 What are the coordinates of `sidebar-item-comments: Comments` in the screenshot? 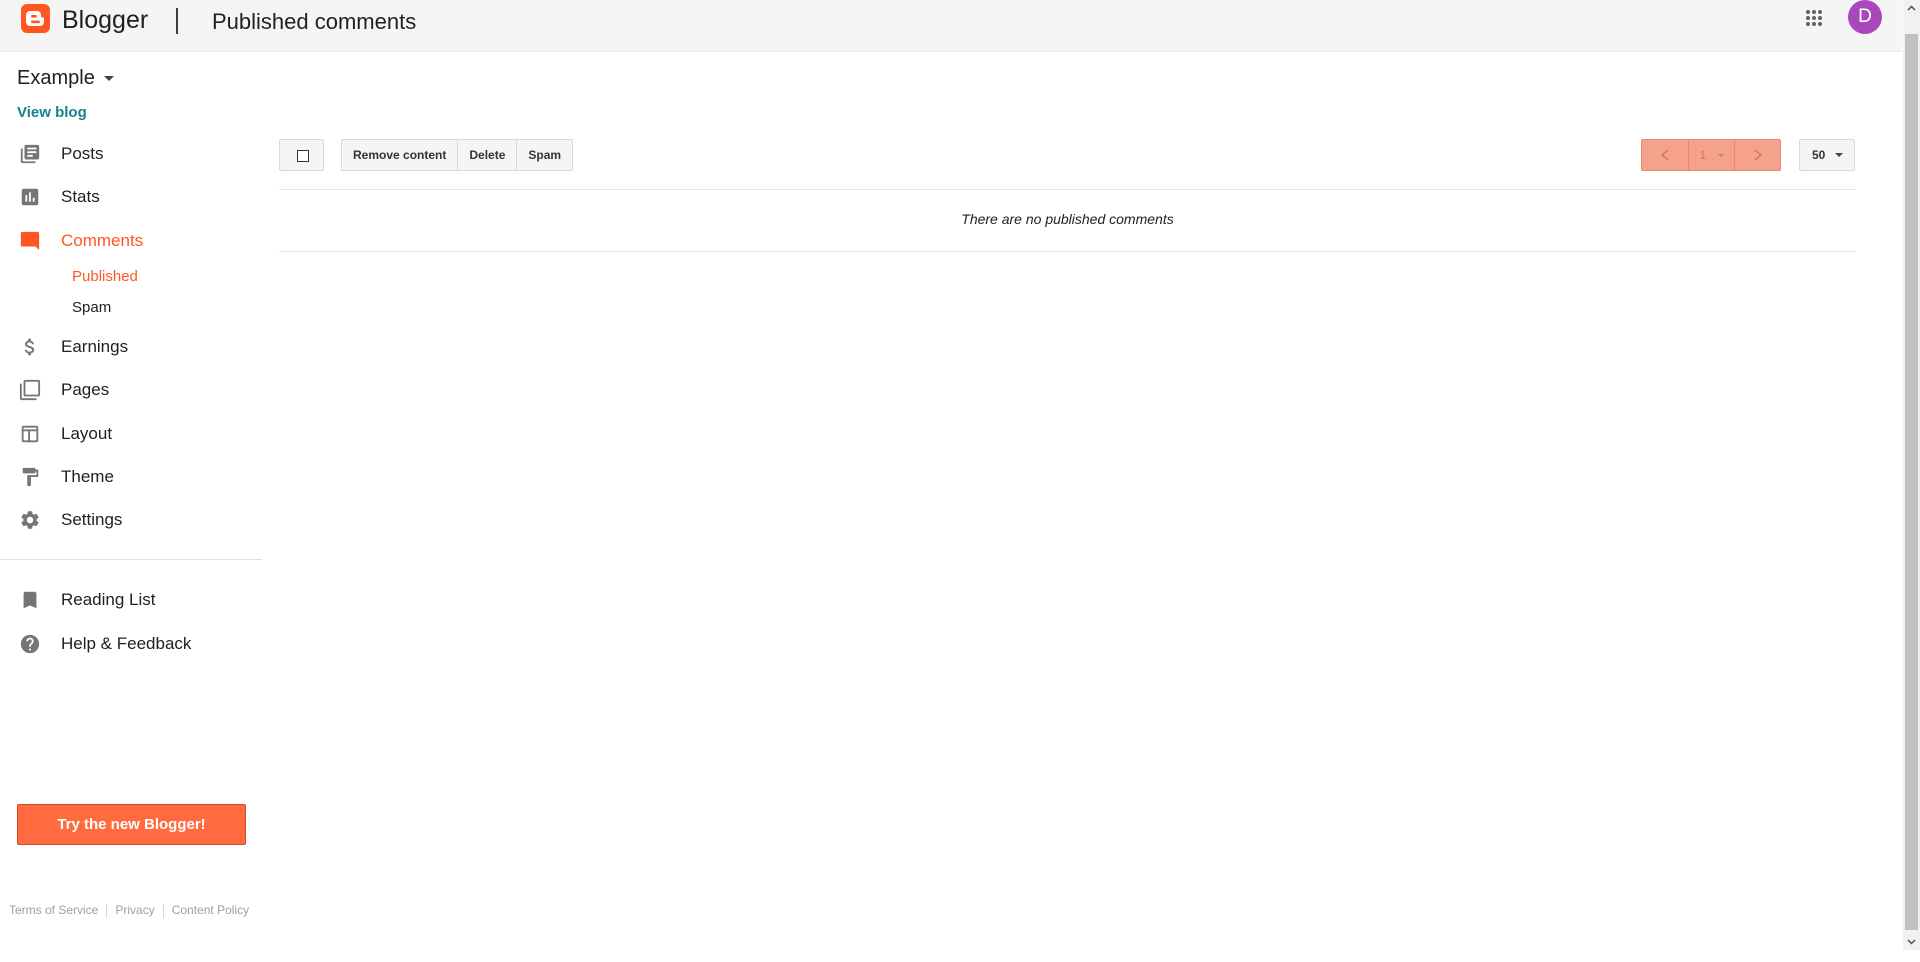 It's located at (131, 241).